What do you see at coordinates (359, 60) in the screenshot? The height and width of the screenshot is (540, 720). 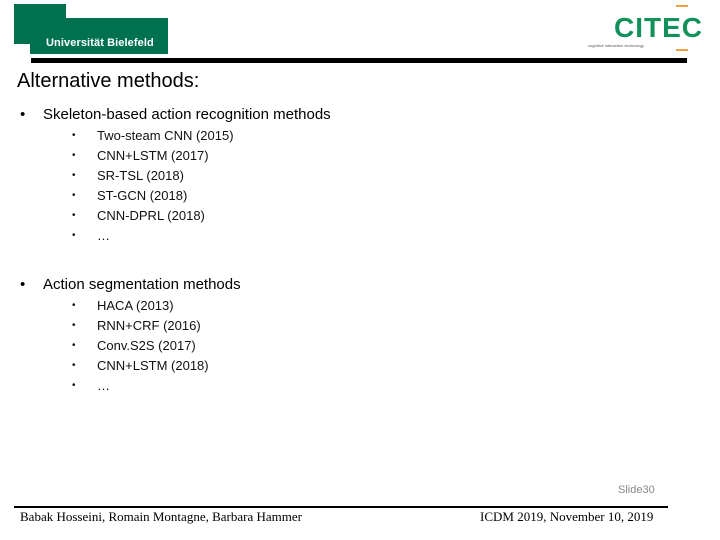 I see `header-divider` at bounding box center [359, 60].